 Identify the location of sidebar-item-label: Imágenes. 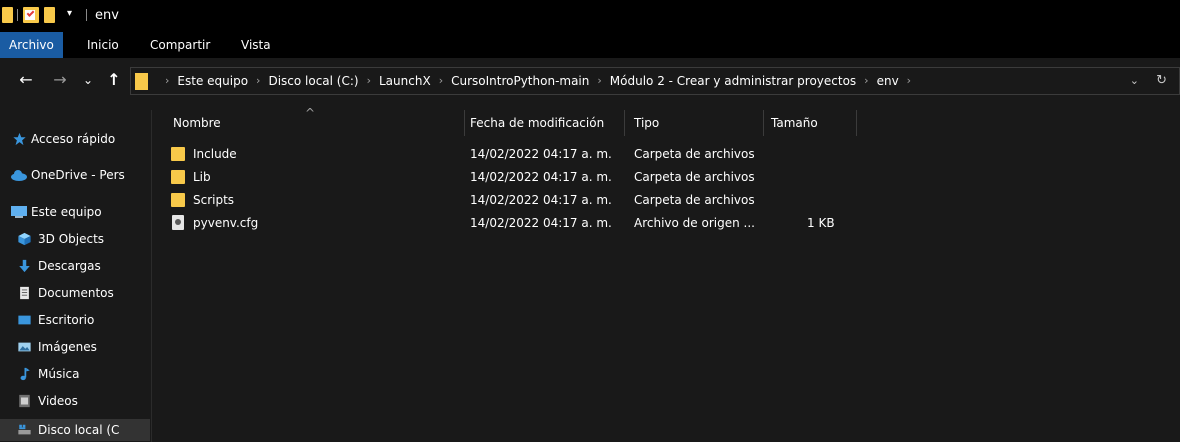
(67, 347).